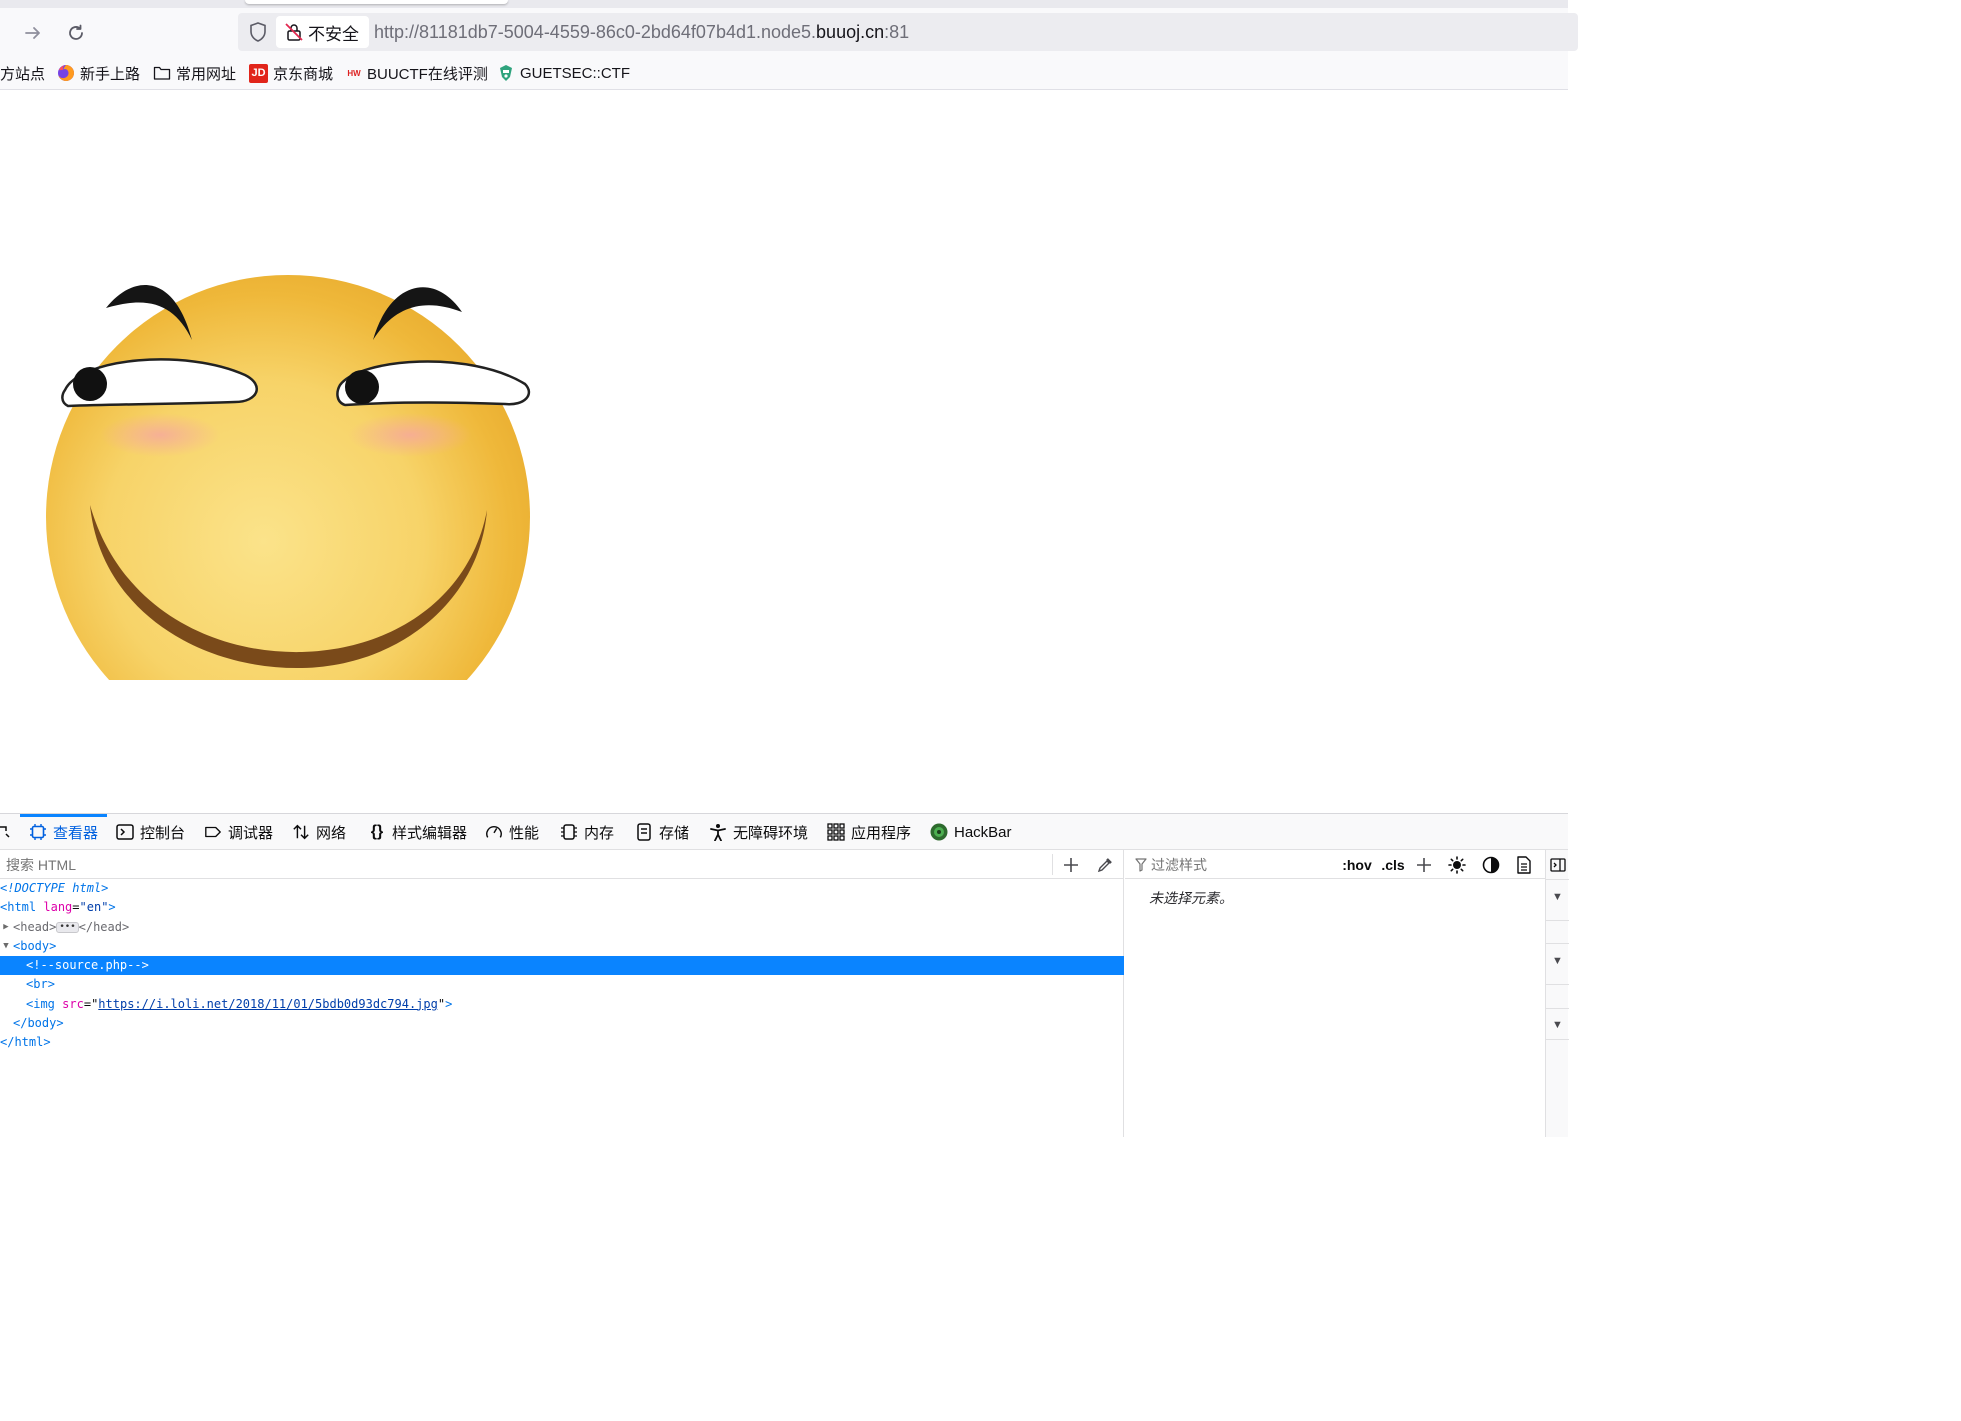 The width and height of the screenshot is (1961, 1421). What do you see at coordinates (54, 888) in the screenshot?
I see `doctype-text: <!DOCTYPE html>` at bounding box center [54, 888].